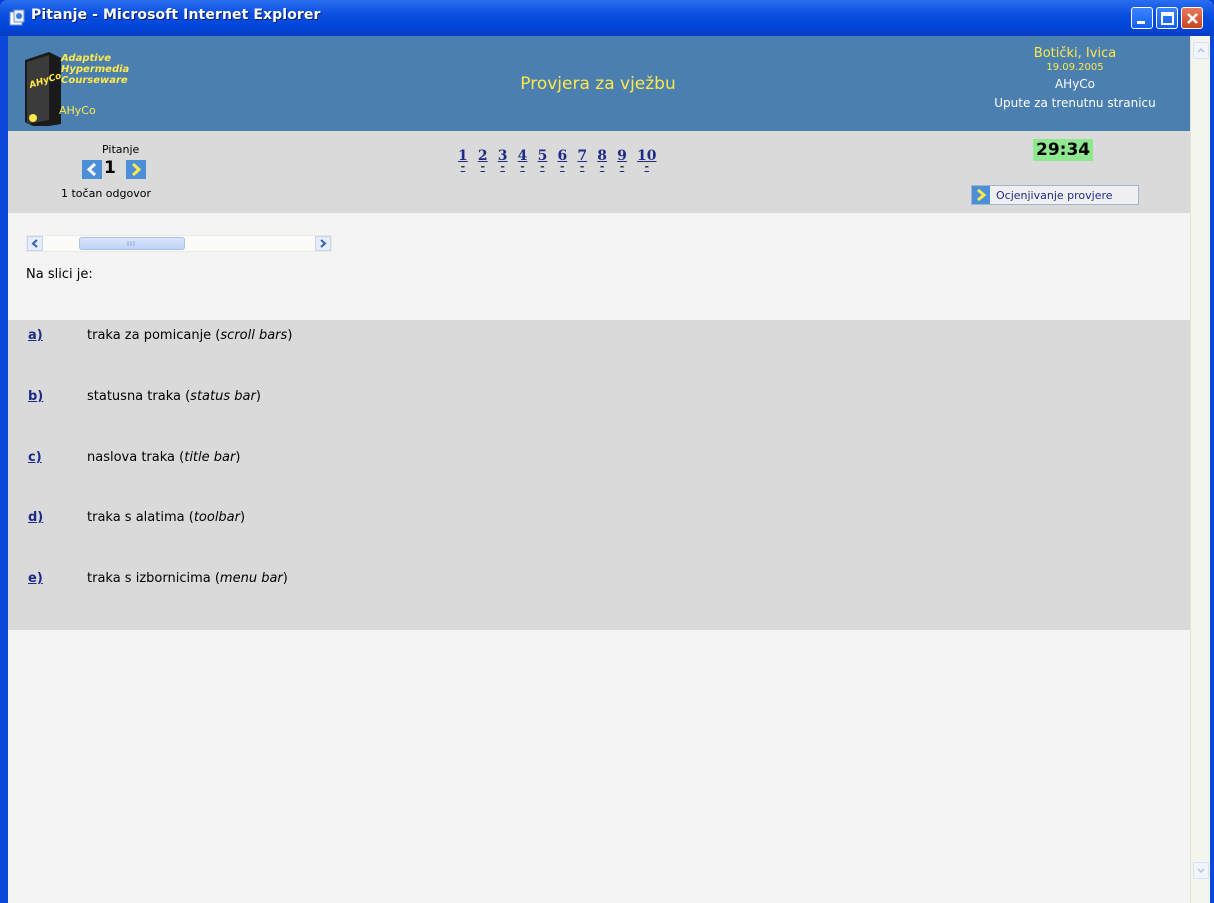  I want to click on question-link: 9-, so click(622, 160).